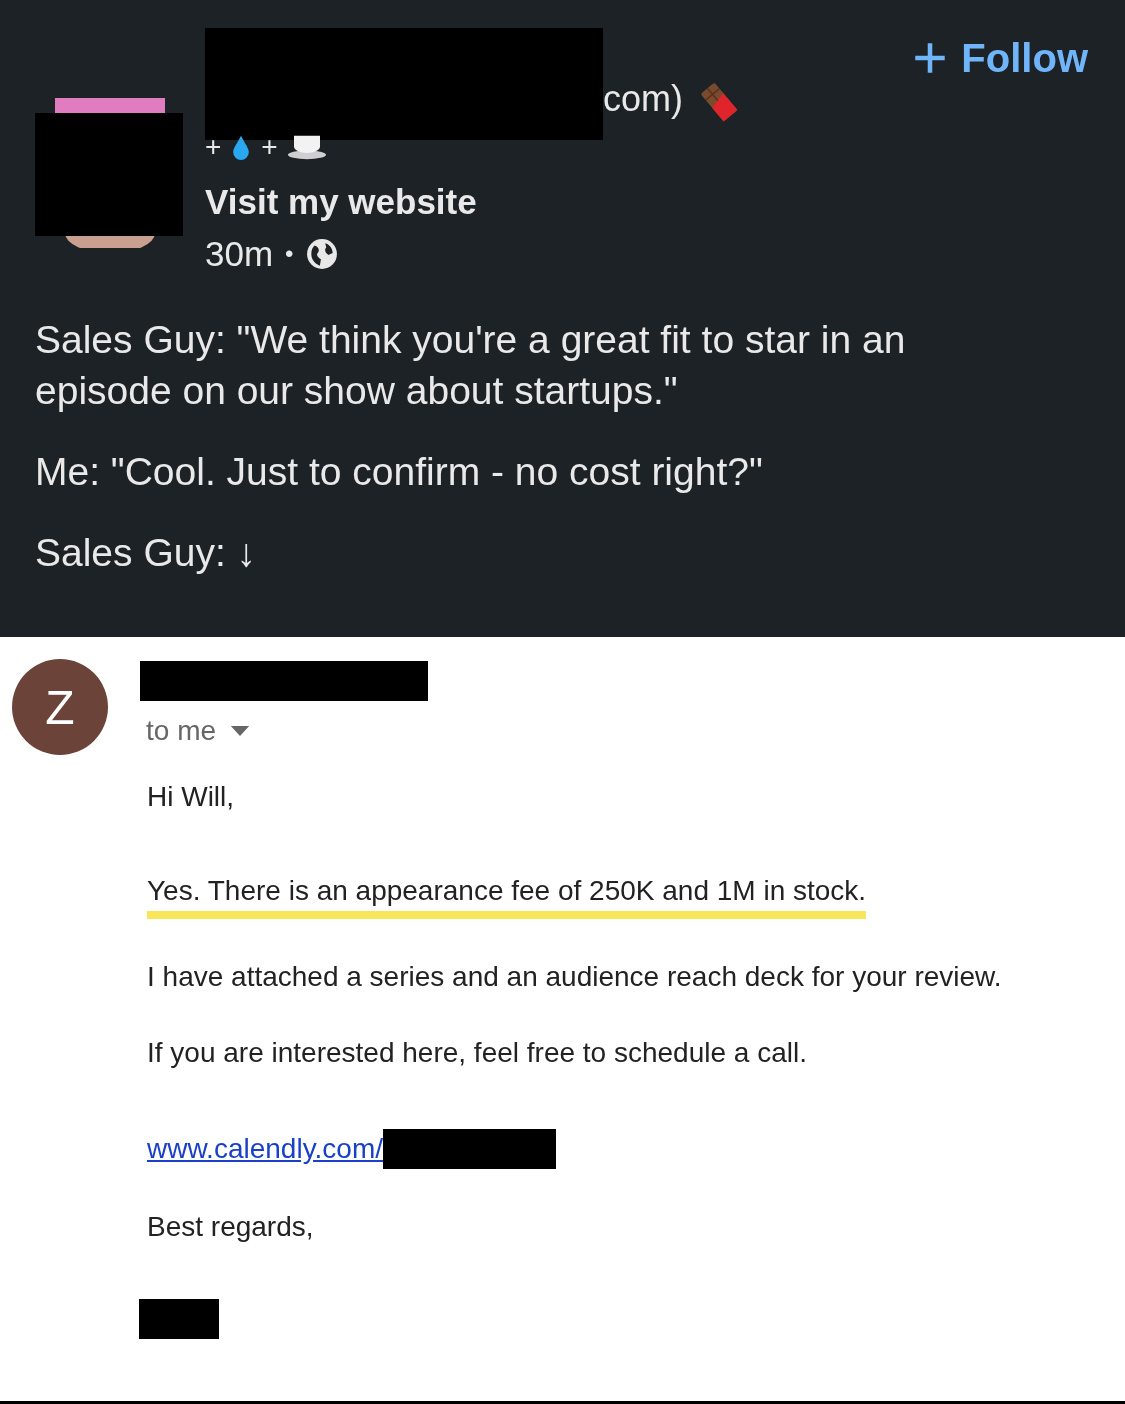 The width and height of the screenshot is (1125, 1404). What do you see at coordinates (471, 365) in the screenshot?
I see `post-paragraph: Sales Guy: "We think you're a great fit to star in an episode on our show about startups."` at bounding box center [471, 365].